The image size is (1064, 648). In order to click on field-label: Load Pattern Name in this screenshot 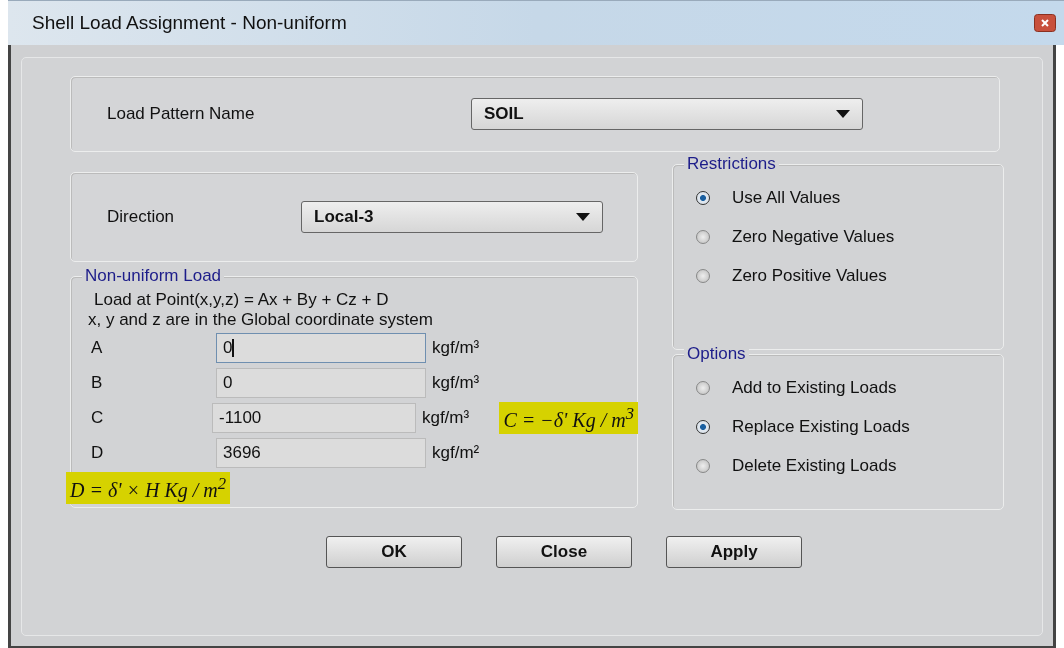, I will do `click(181, 114)`.